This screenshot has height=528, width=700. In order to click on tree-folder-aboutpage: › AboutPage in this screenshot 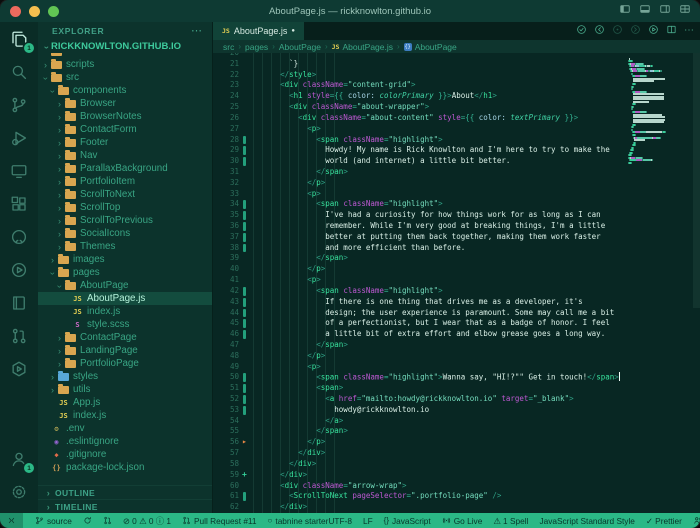, I will do `click(125, 285)`.